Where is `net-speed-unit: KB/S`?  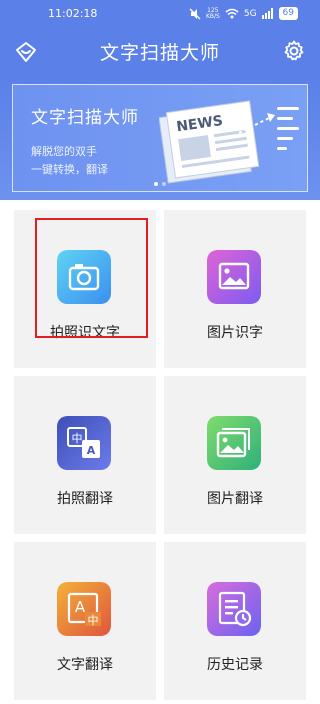 net-speed-unit: KB/S is located at coordinates (212, 16).